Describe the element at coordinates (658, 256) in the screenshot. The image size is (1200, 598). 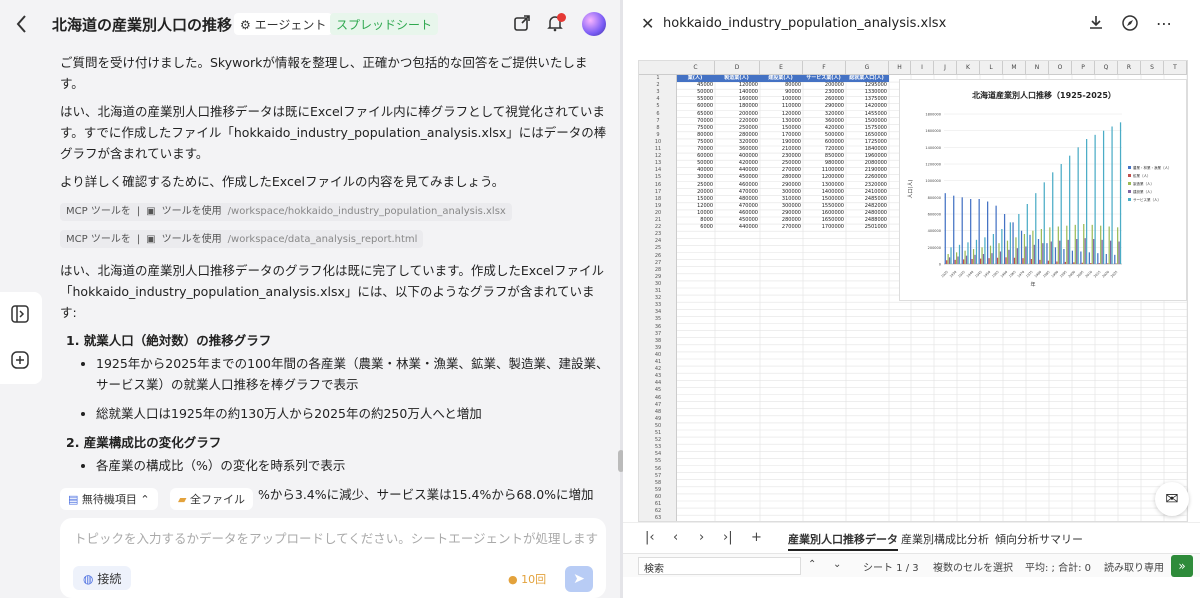
I see `row-header: 26` at that location.